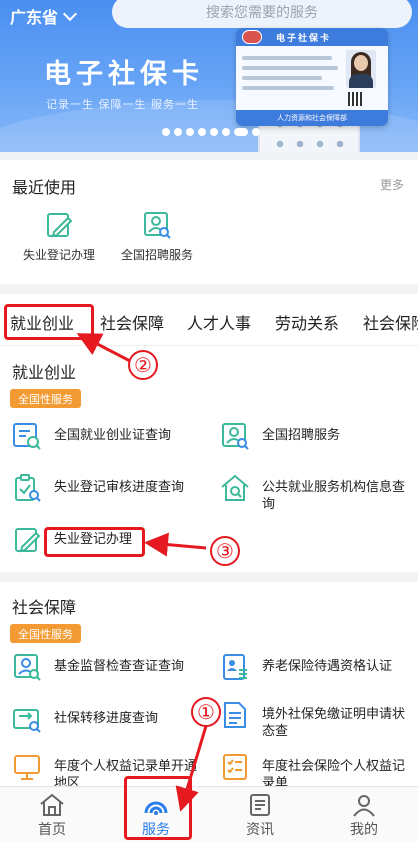 This screenshot has width=418, height=842. I want to click on arrow-step3, so click(175, 544).